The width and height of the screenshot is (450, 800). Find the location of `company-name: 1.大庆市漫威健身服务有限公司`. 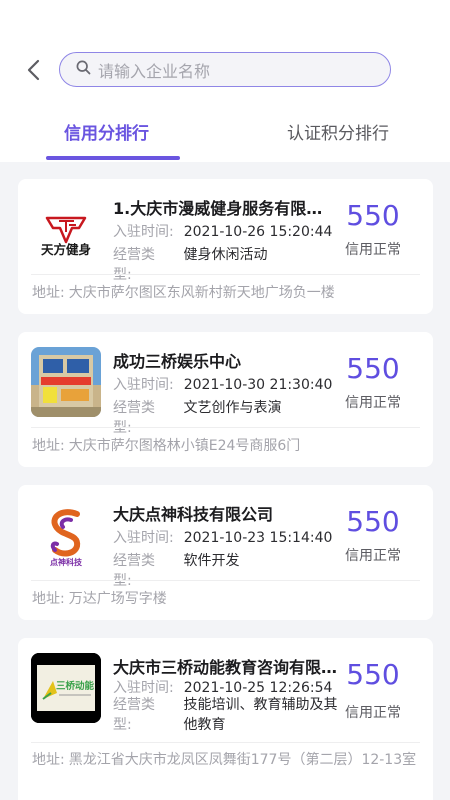

company-name: 1.大庆市漫威健身服务有限公司 is located at coordinates (225, 208).